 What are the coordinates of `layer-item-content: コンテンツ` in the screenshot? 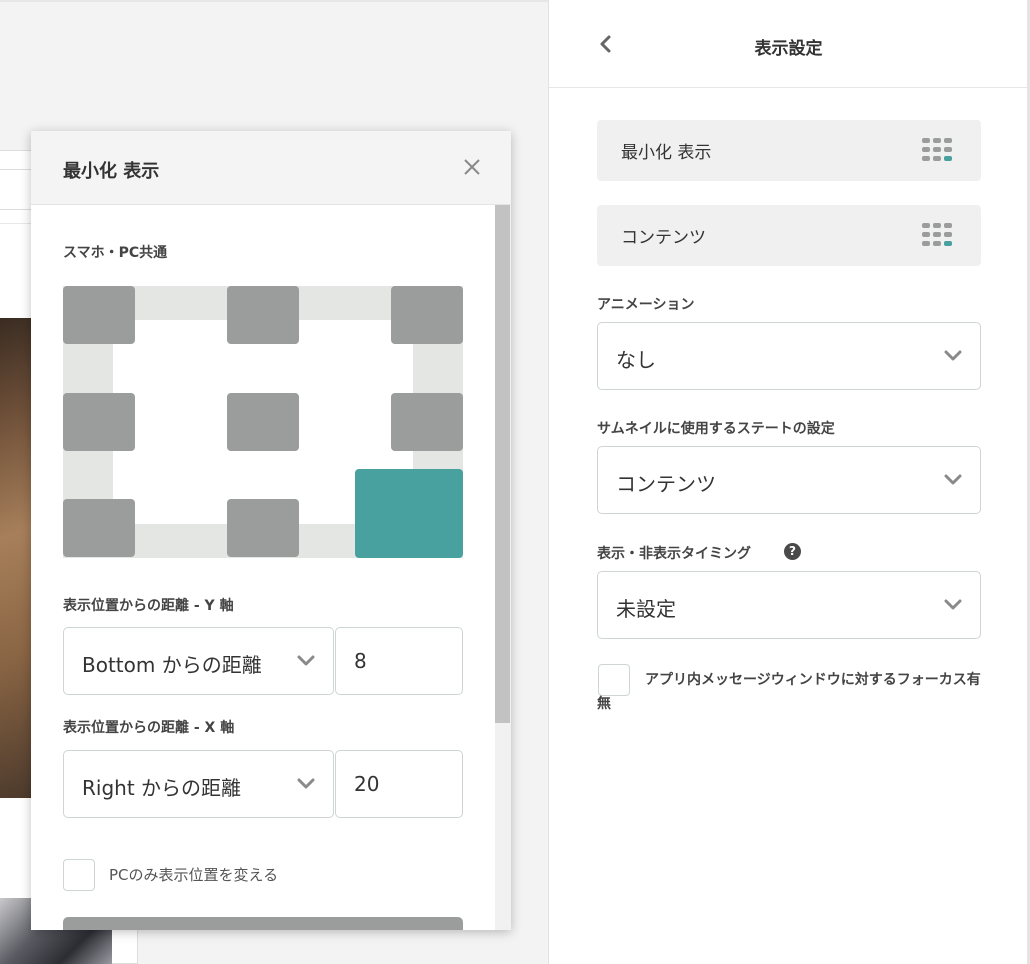 It's located at (789, 235).